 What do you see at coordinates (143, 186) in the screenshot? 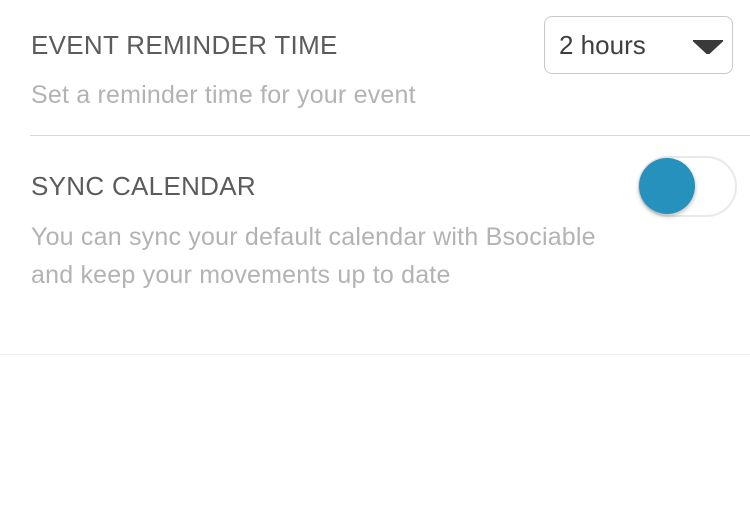
I see `sync-calendar-title: SYNC CALENDAR` at bounding box center [143, 186].